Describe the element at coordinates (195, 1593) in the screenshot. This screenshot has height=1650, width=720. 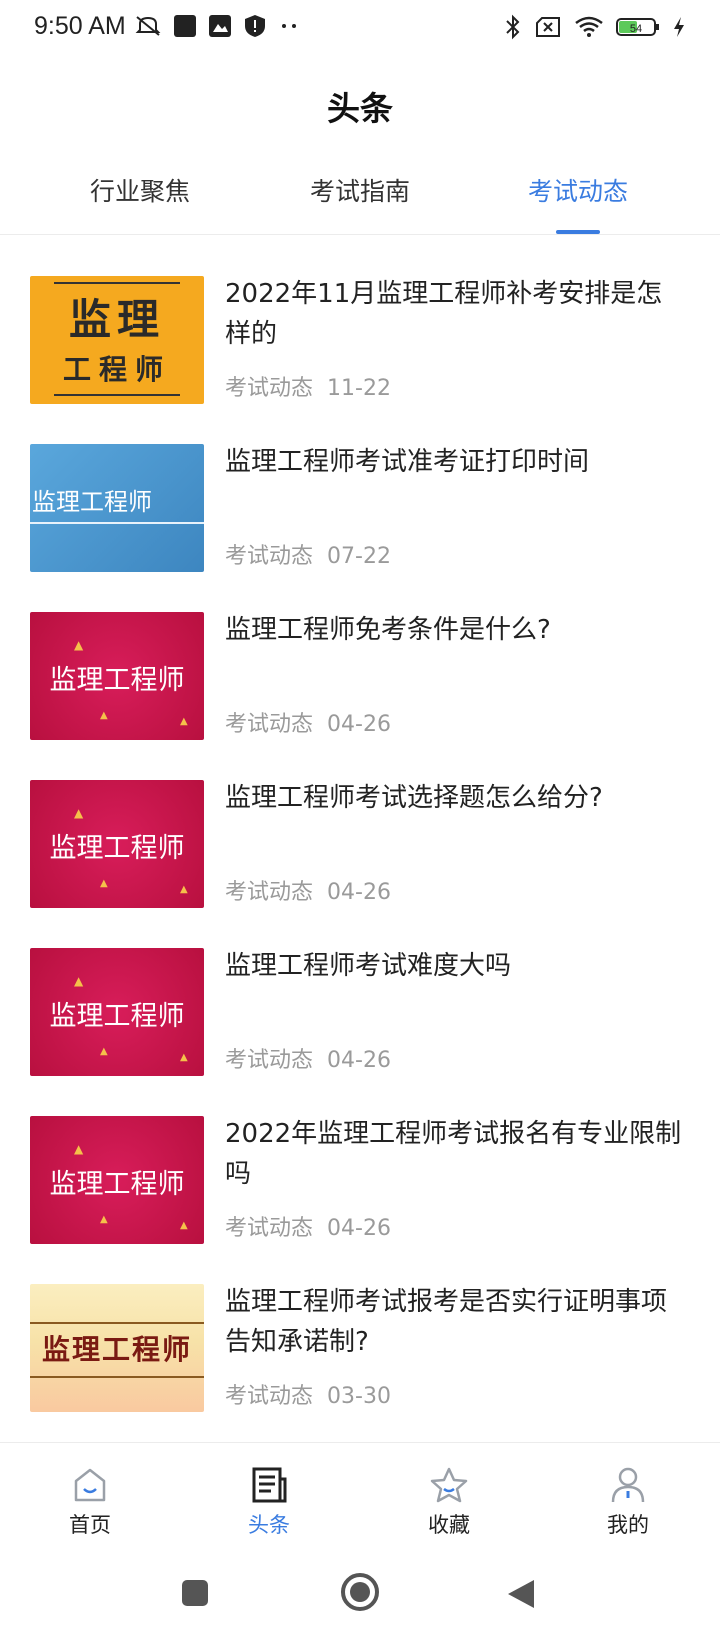
I see `recent-apps-button` at that location.